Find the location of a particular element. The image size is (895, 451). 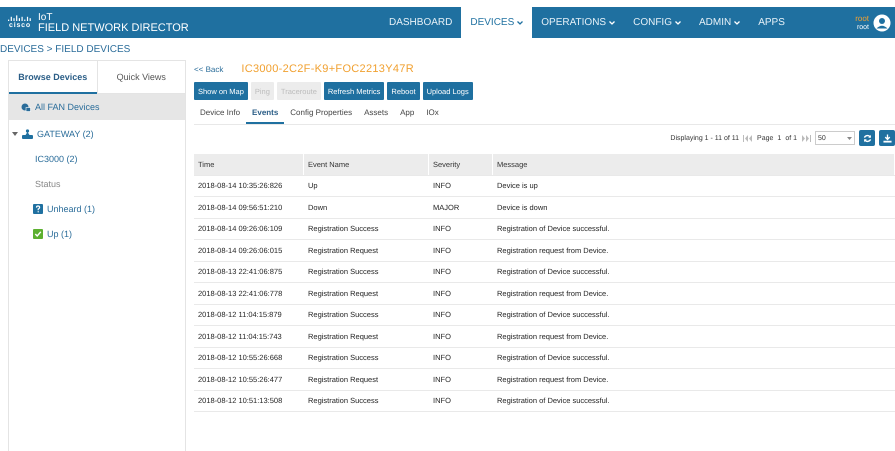

tab: App is located at coordinates (407, 113).